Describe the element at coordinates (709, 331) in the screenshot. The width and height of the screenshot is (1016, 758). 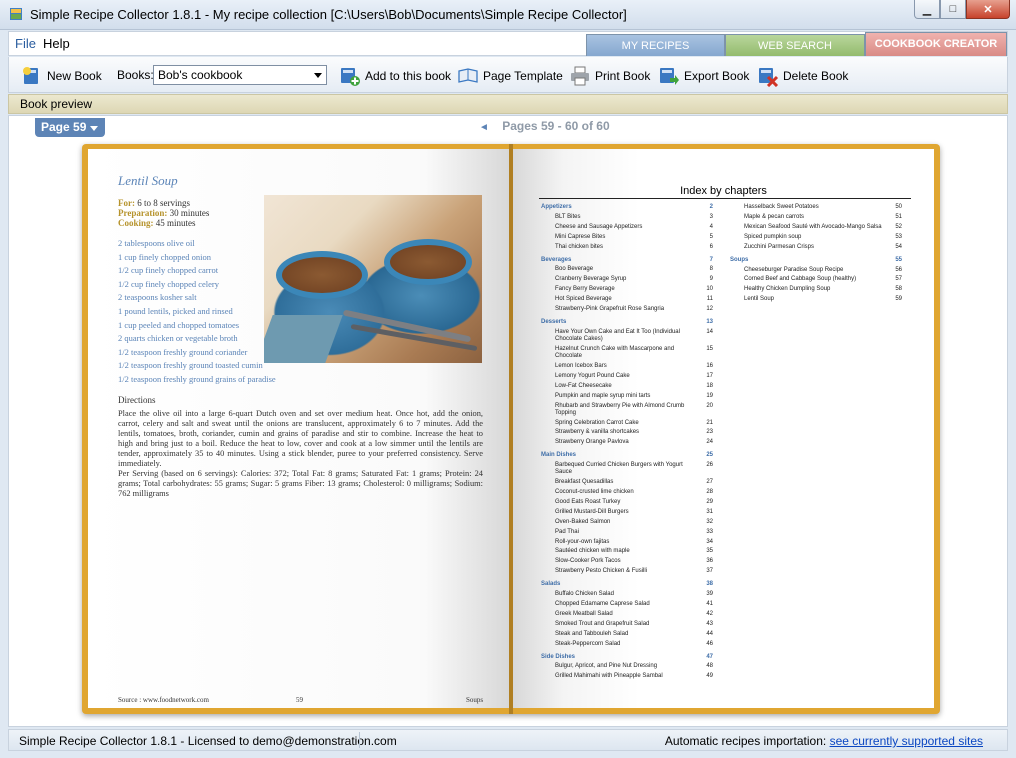
I see `index-entry-page: 14` at that location.